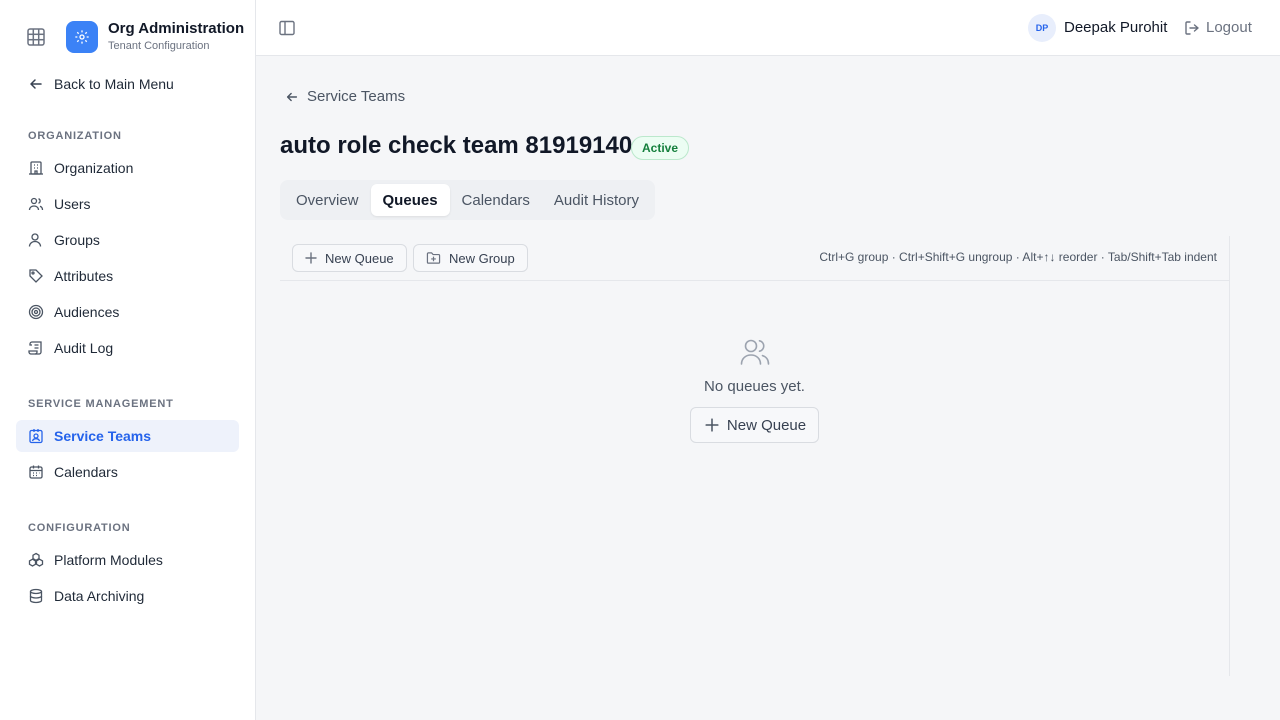 The image size is (1280, 720). What do you see at coordinates (36, 276) in the screenshot?
I see `tag-icon` at bounding box center [36, 276].